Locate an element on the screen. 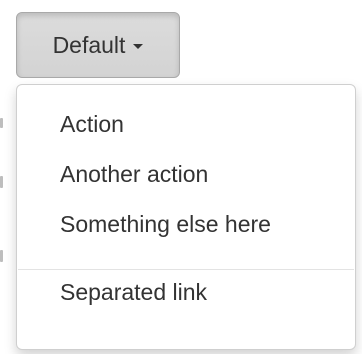 The image size is (362, 354). menu-item-separated-link: Separated link is located at coordinates (133, 292).